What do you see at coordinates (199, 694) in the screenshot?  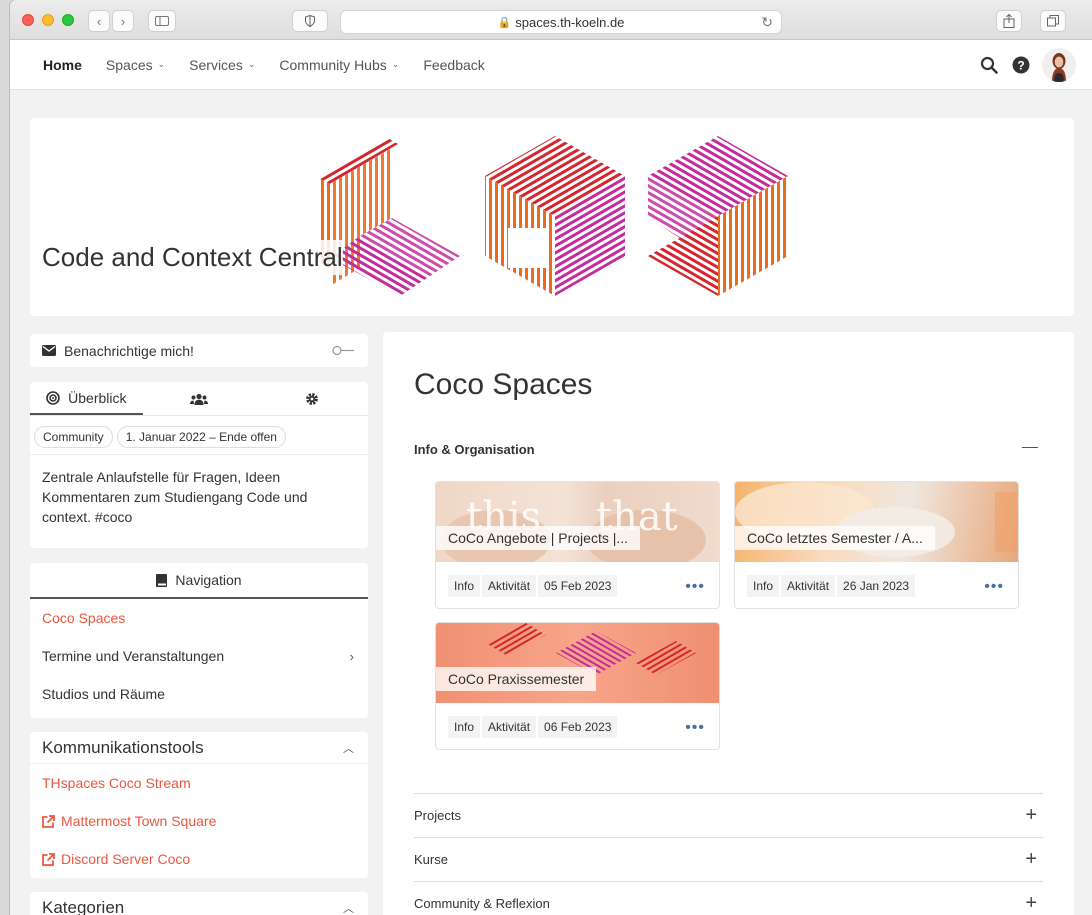 I see `nav-link-studios: Studios und Räume` at bounding box center [199, 694].